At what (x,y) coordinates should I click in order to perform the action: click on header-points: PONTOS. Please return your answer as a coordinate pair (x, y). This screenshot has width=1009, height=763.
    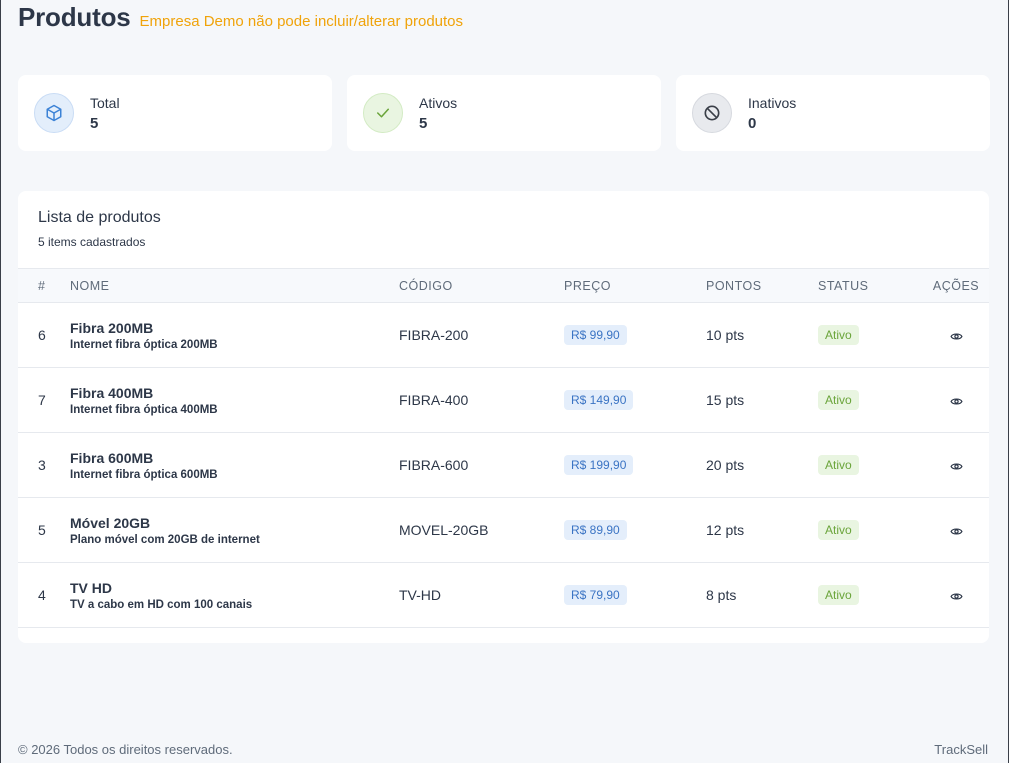
    Looking at the image, I should click on (734, 285).